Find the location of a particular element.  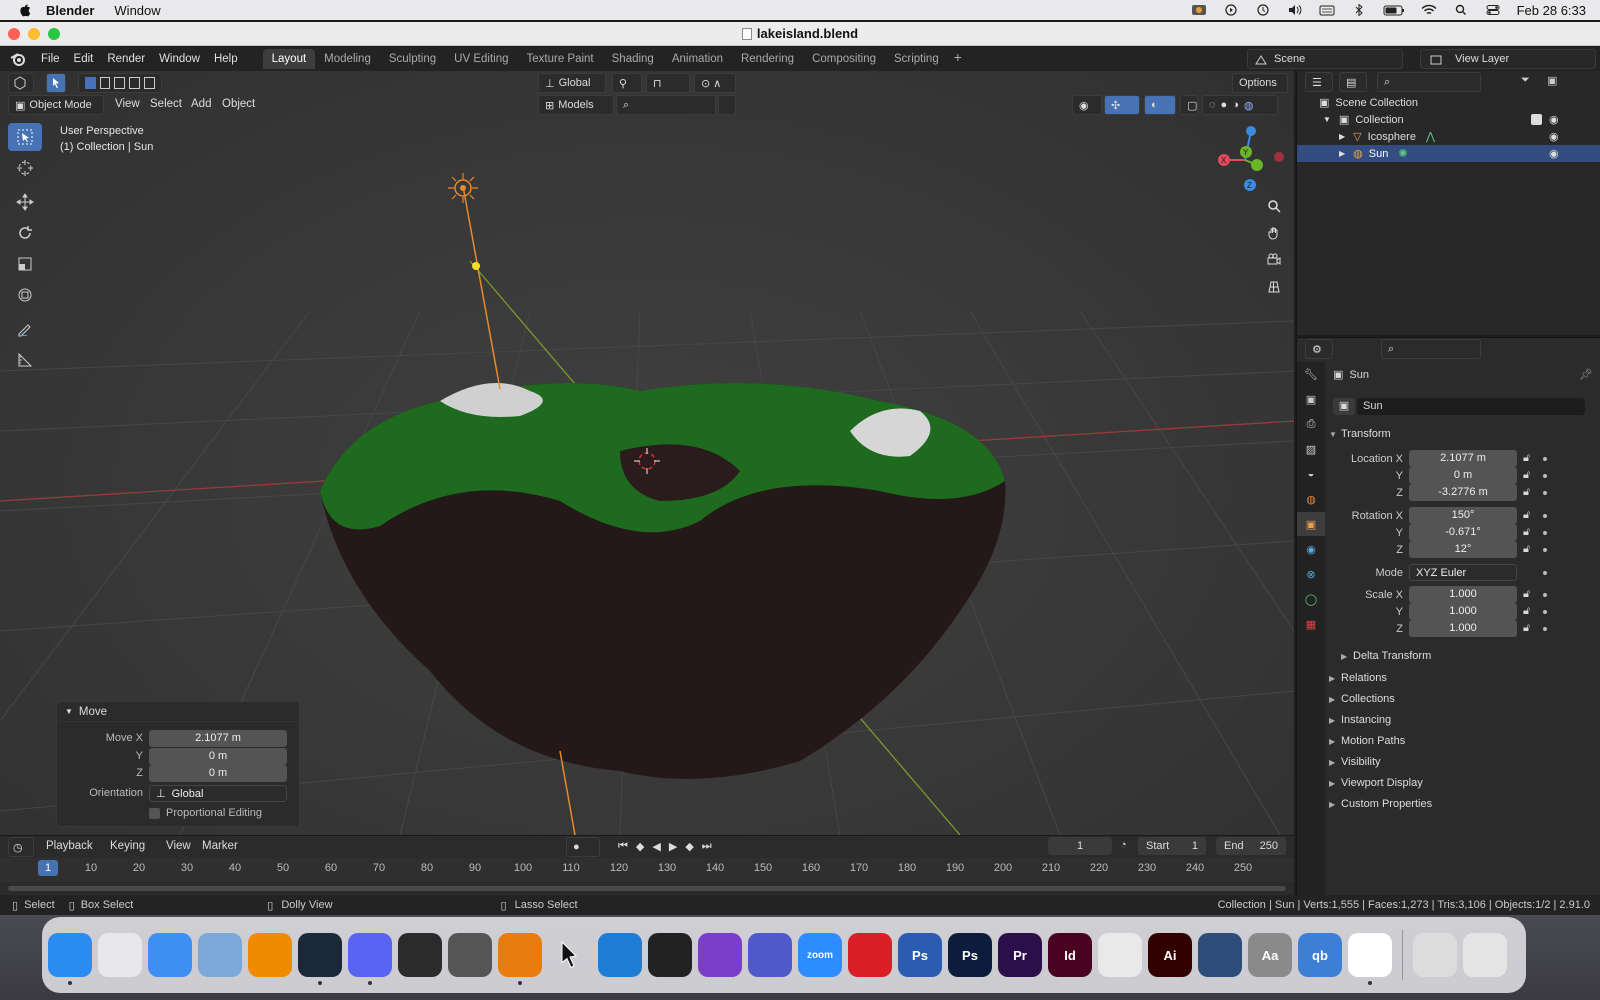

apple-menu-icon is located at coordinates (25, 10).